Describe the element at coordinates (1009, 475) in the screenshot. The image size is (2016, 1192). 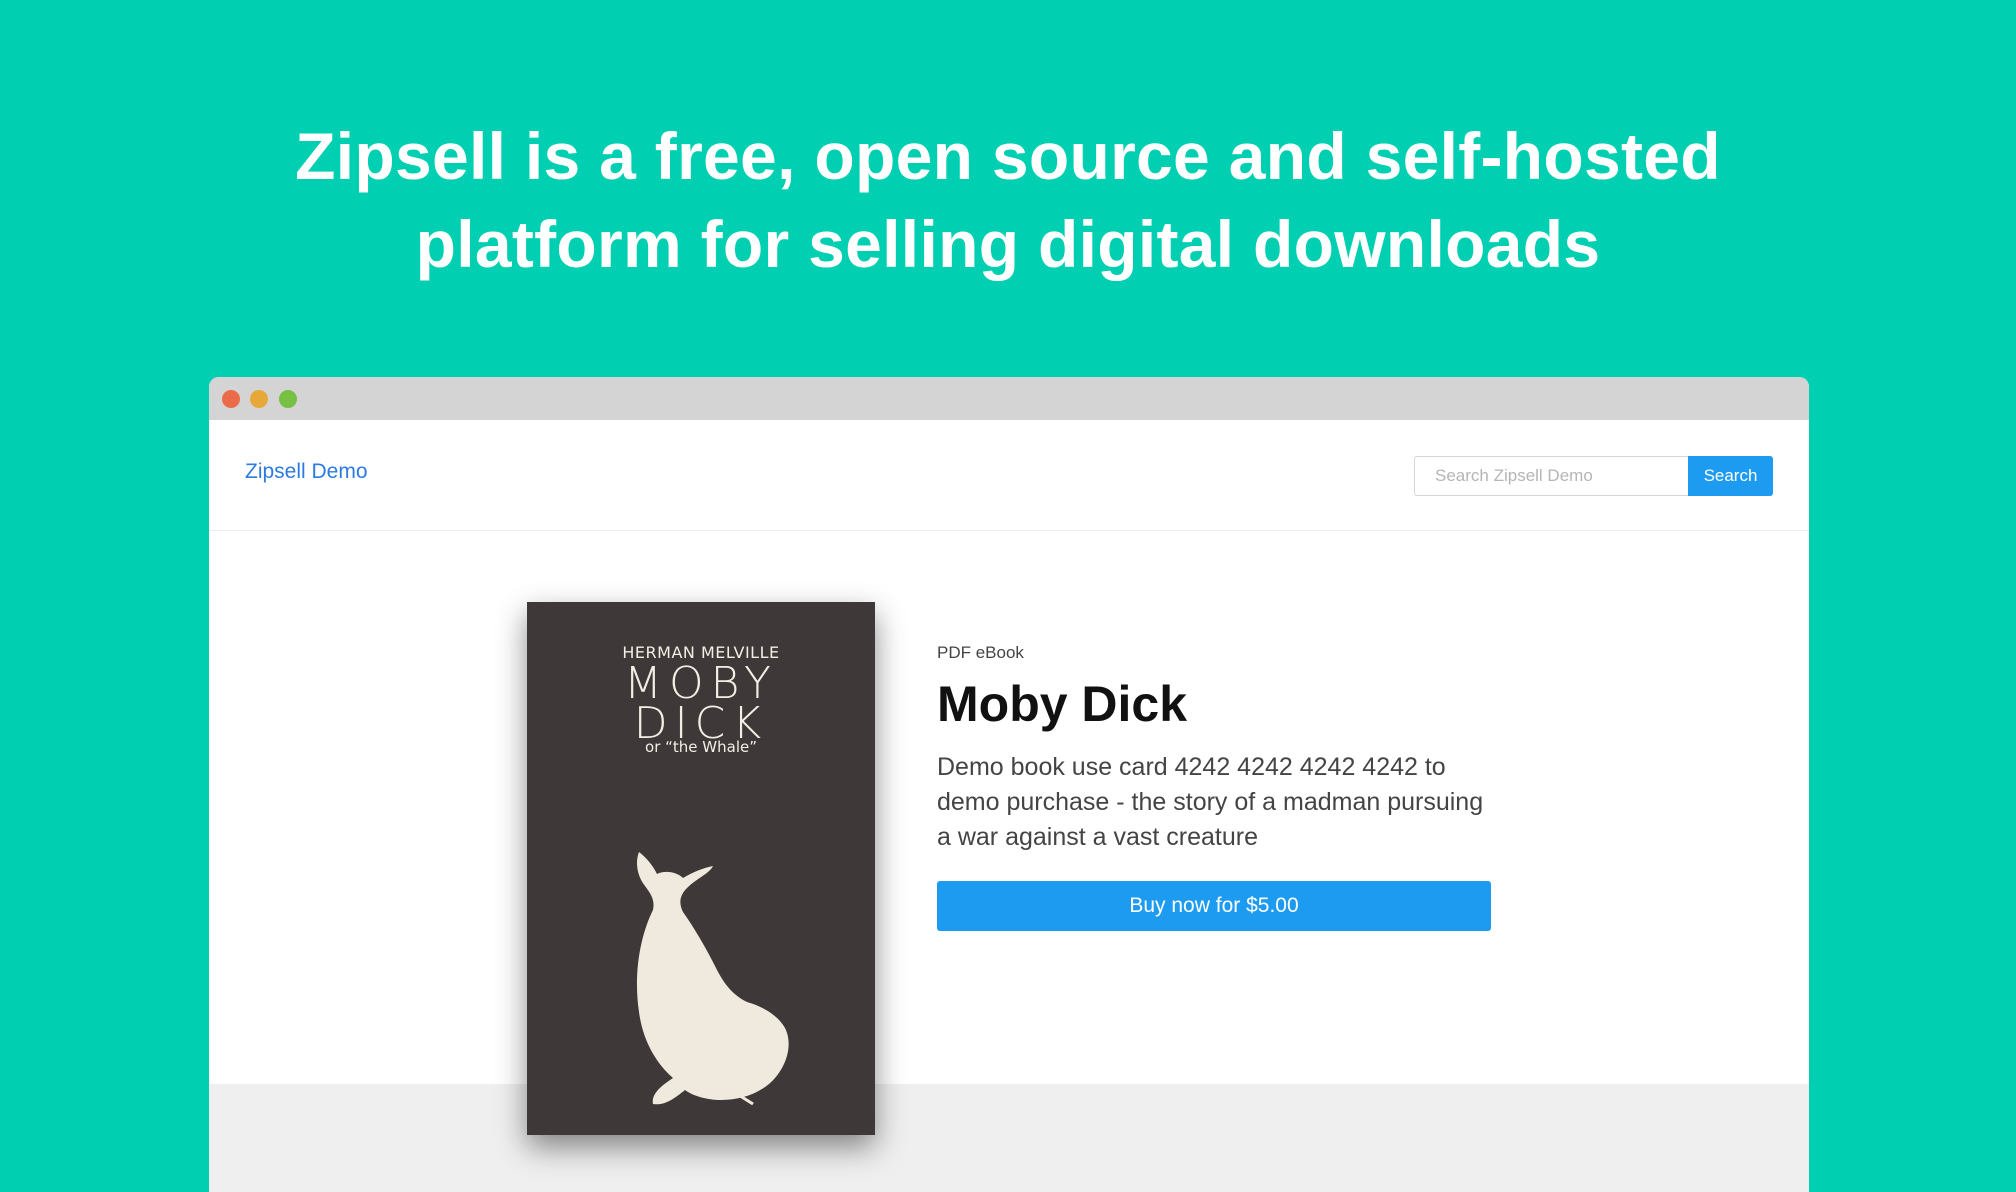
I see `site-navbar: Zipsell Demo Search` at that location.